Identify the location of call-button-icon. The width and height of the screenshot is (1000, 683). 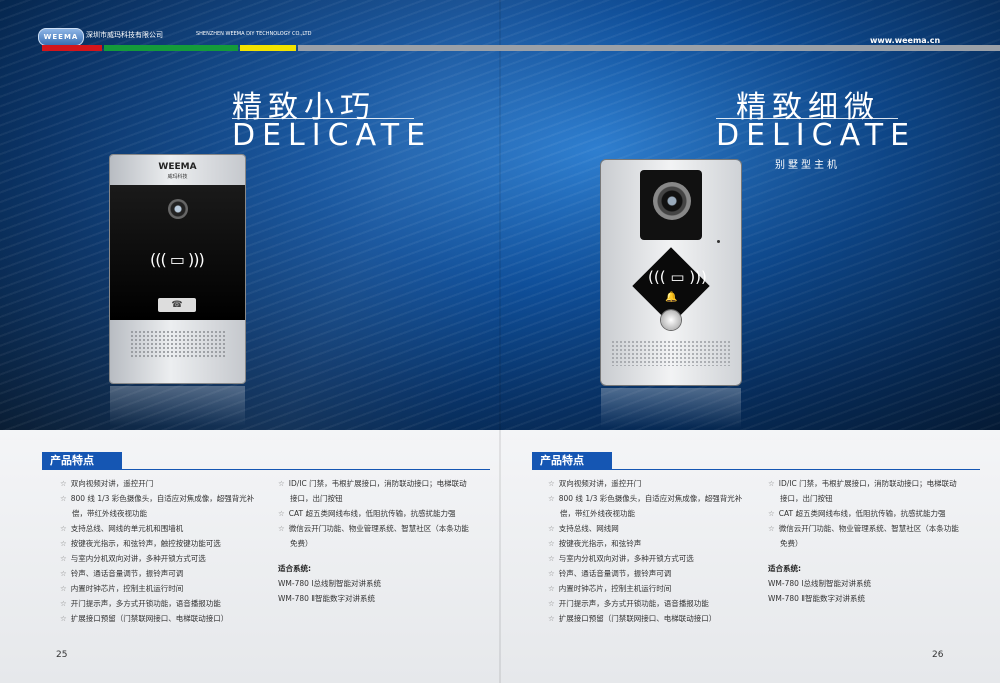
(671, 320).